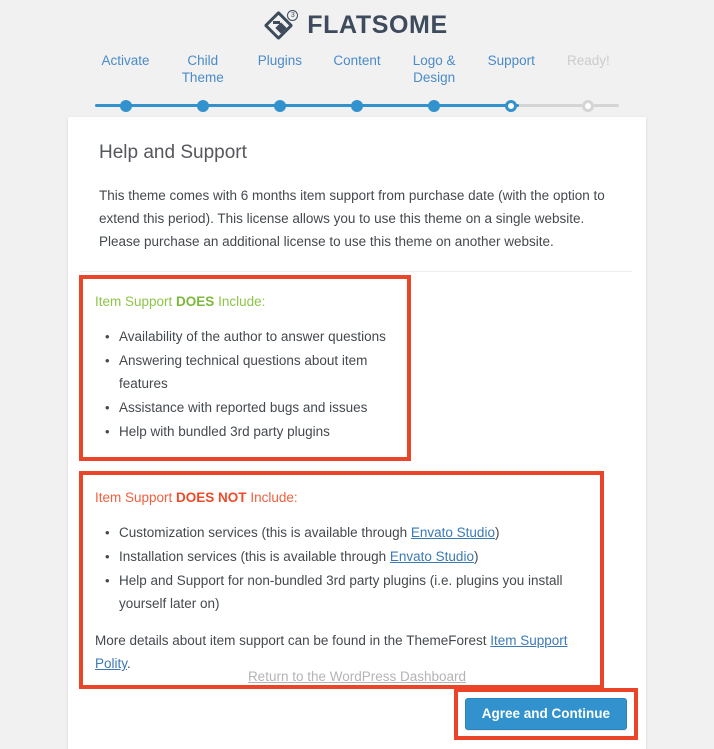 This screenshot has width=714, height=749. Describe the element at coordinates (250, 431) in the screenshot. I see `list-item: Help with bundled 3rd party plugins` at that location.